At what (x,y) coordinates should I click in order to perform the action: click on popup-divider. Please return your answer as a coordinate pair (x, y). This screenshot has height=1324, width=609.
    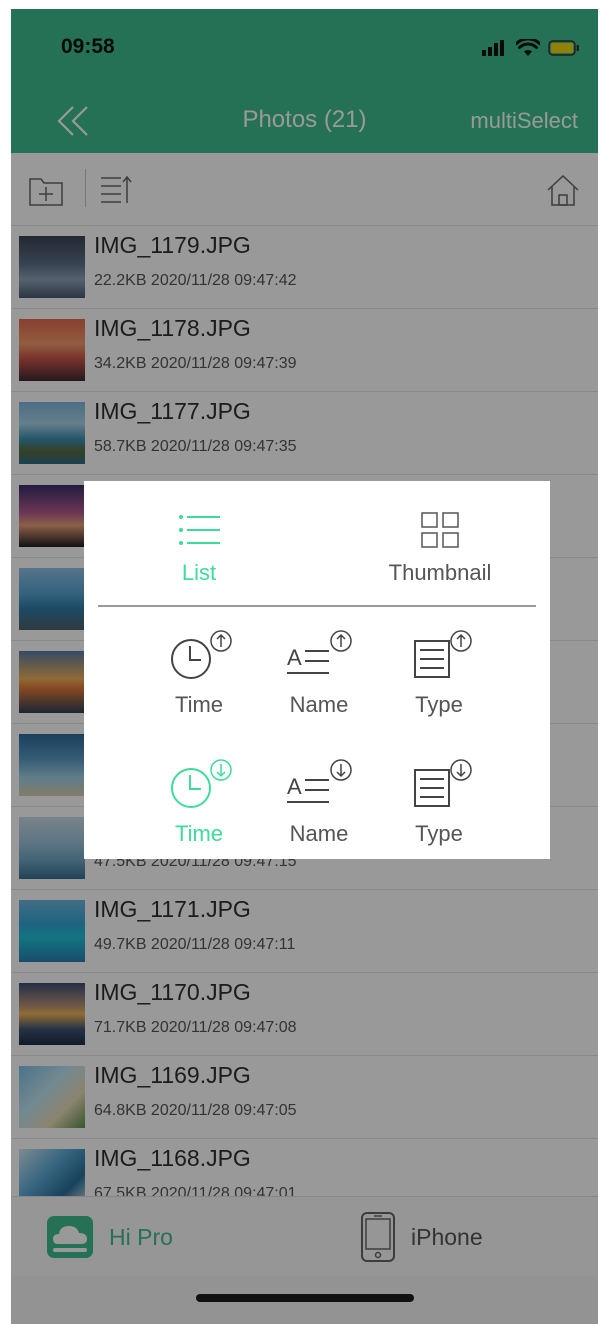
    Looking at the image, I should click on (317, 606).